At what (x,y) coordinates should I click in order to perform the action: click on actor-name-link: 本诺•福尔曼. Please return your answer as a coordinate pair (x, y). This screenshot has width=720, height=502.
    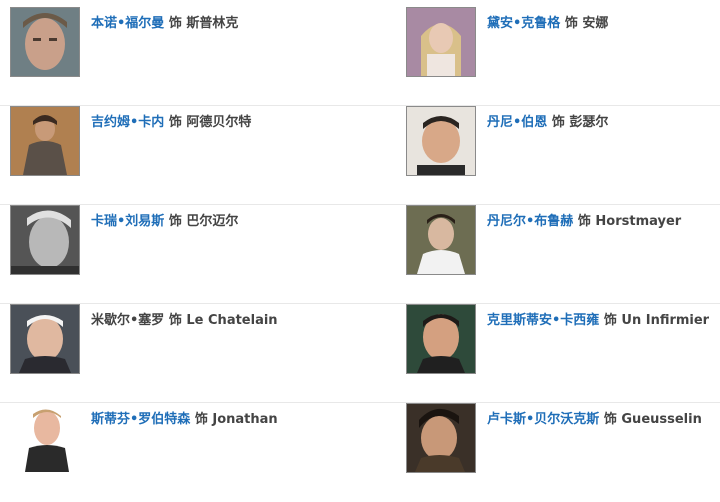
    Looking at the image, I should click on (127, 23).